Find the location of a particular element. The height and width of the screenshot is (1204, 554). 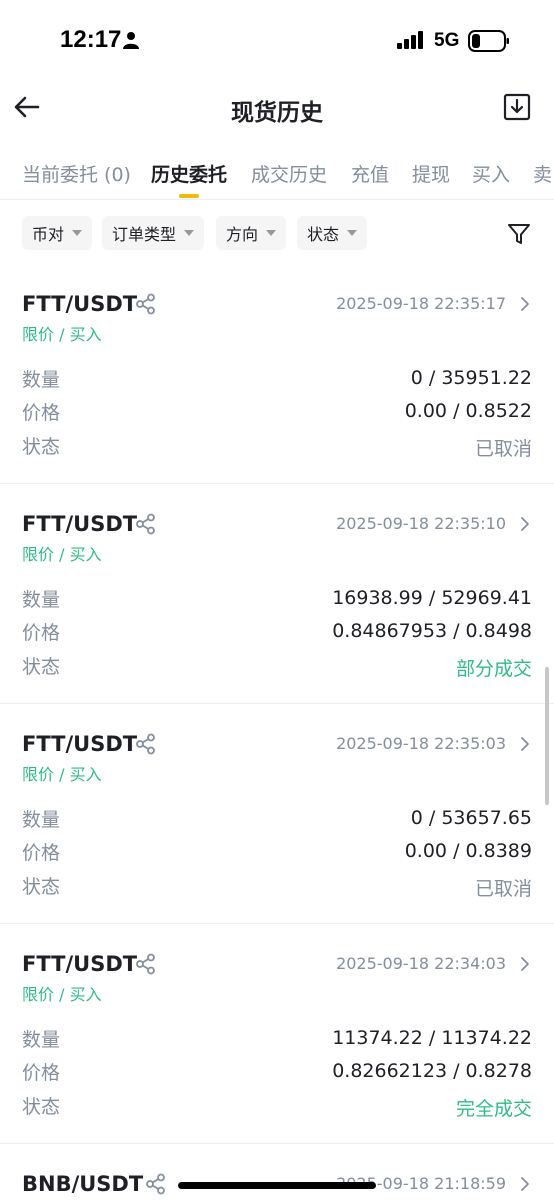

tab-order-history: 历史委托 is located at coordinates (189, 173).